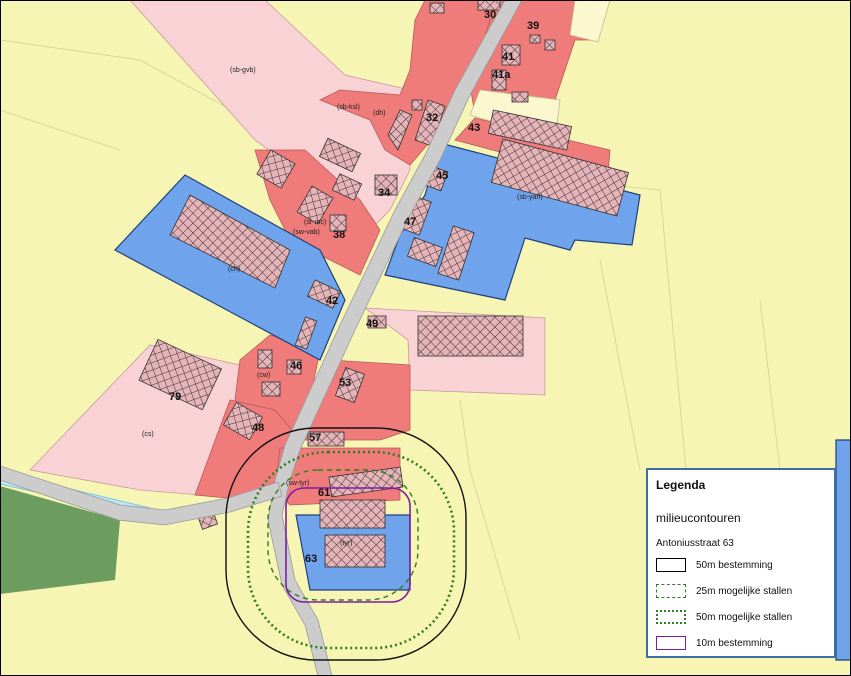  What do you see at coordinates (508, 57) in the screenshot?
I see `house-number-label: 41` at bounding box center [508, 57].